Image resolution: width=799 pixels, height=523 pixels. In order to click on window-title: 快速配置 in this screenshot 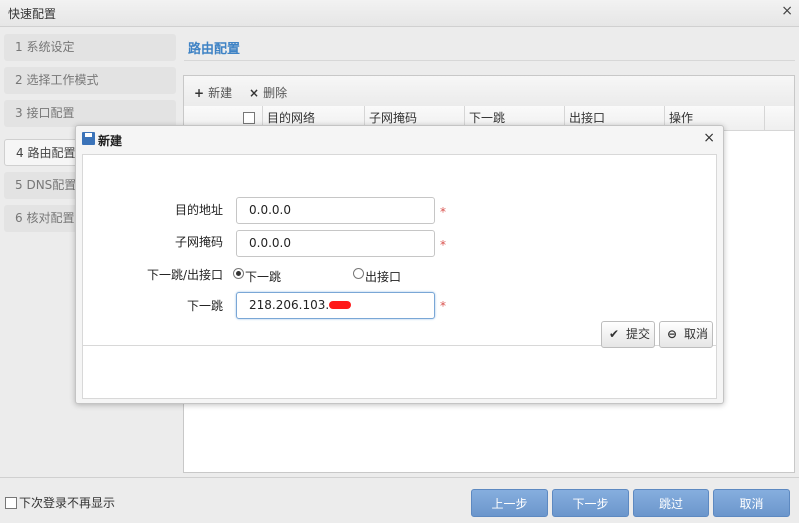, I will do `click(32, 14)`.